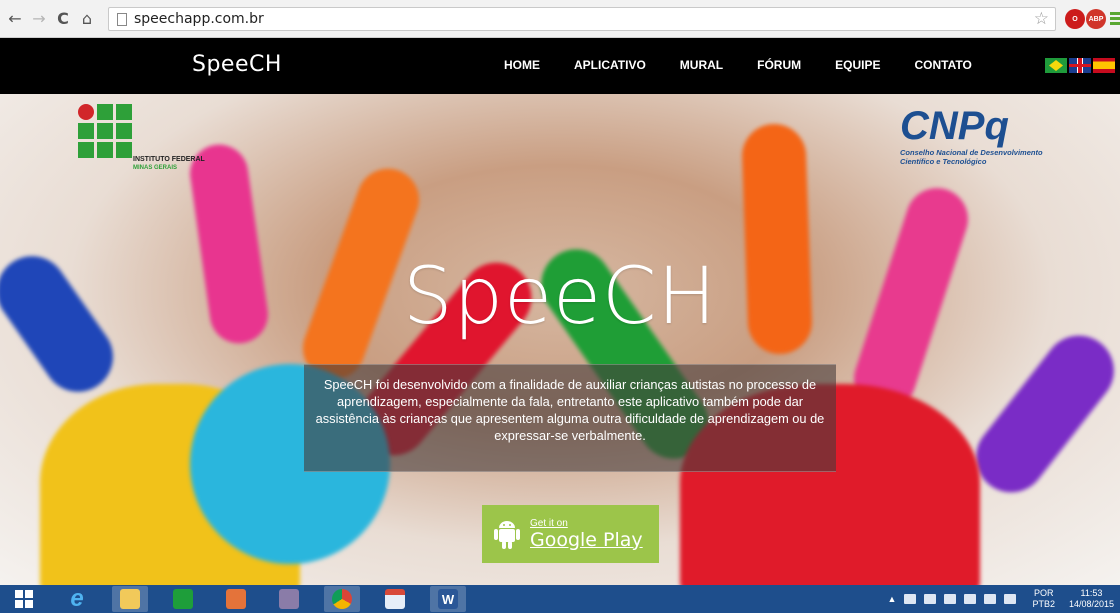 This screenshot has height=613, width=1120. I want to click on opera-extension-icon: O, so click(1075, 19).